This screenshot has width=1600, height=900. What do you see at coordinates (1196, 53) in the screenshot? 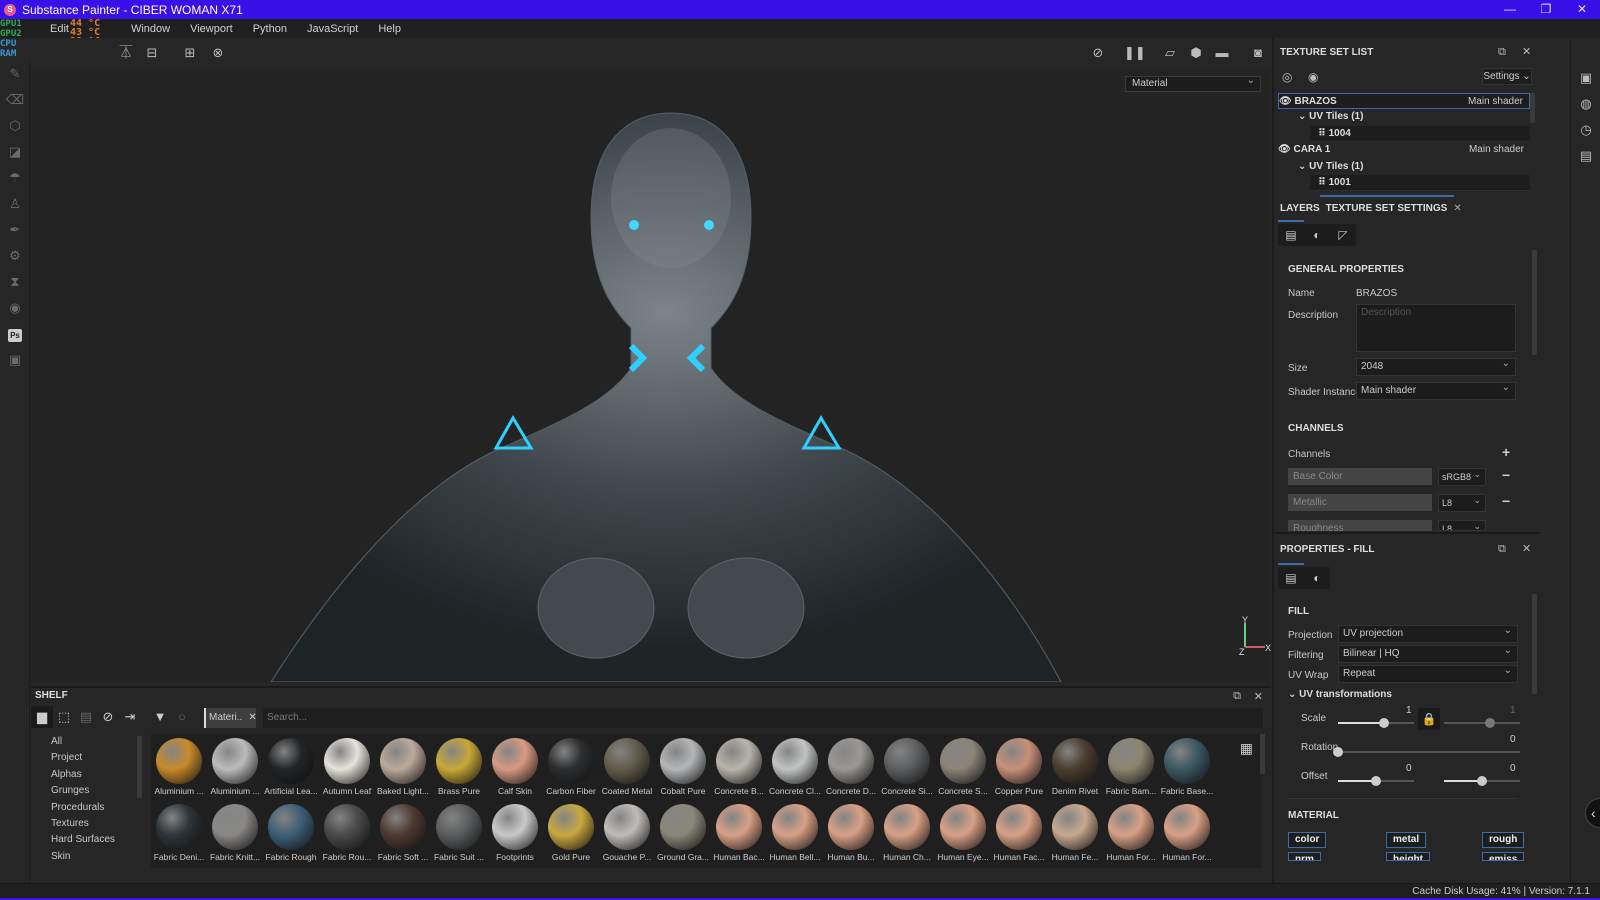
I see `object-view-icon: ⬢` at bounding box center [1196, 53].